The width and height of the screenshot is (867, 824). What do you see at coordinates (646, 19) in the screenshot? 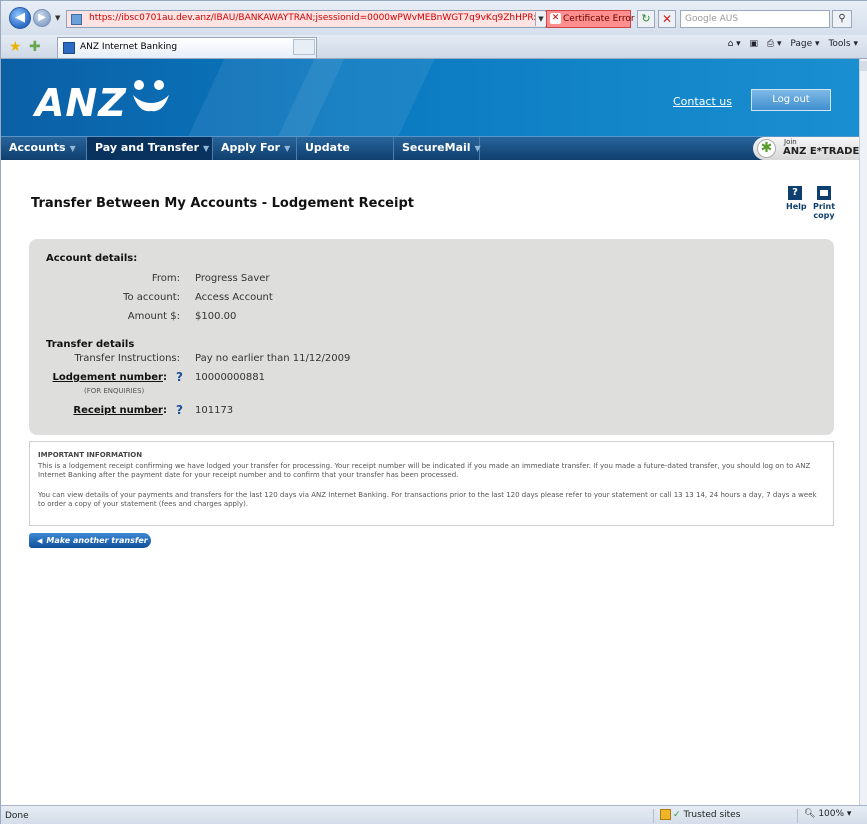
I see `refresh-button: ↻` at bounding box center [646, 19].